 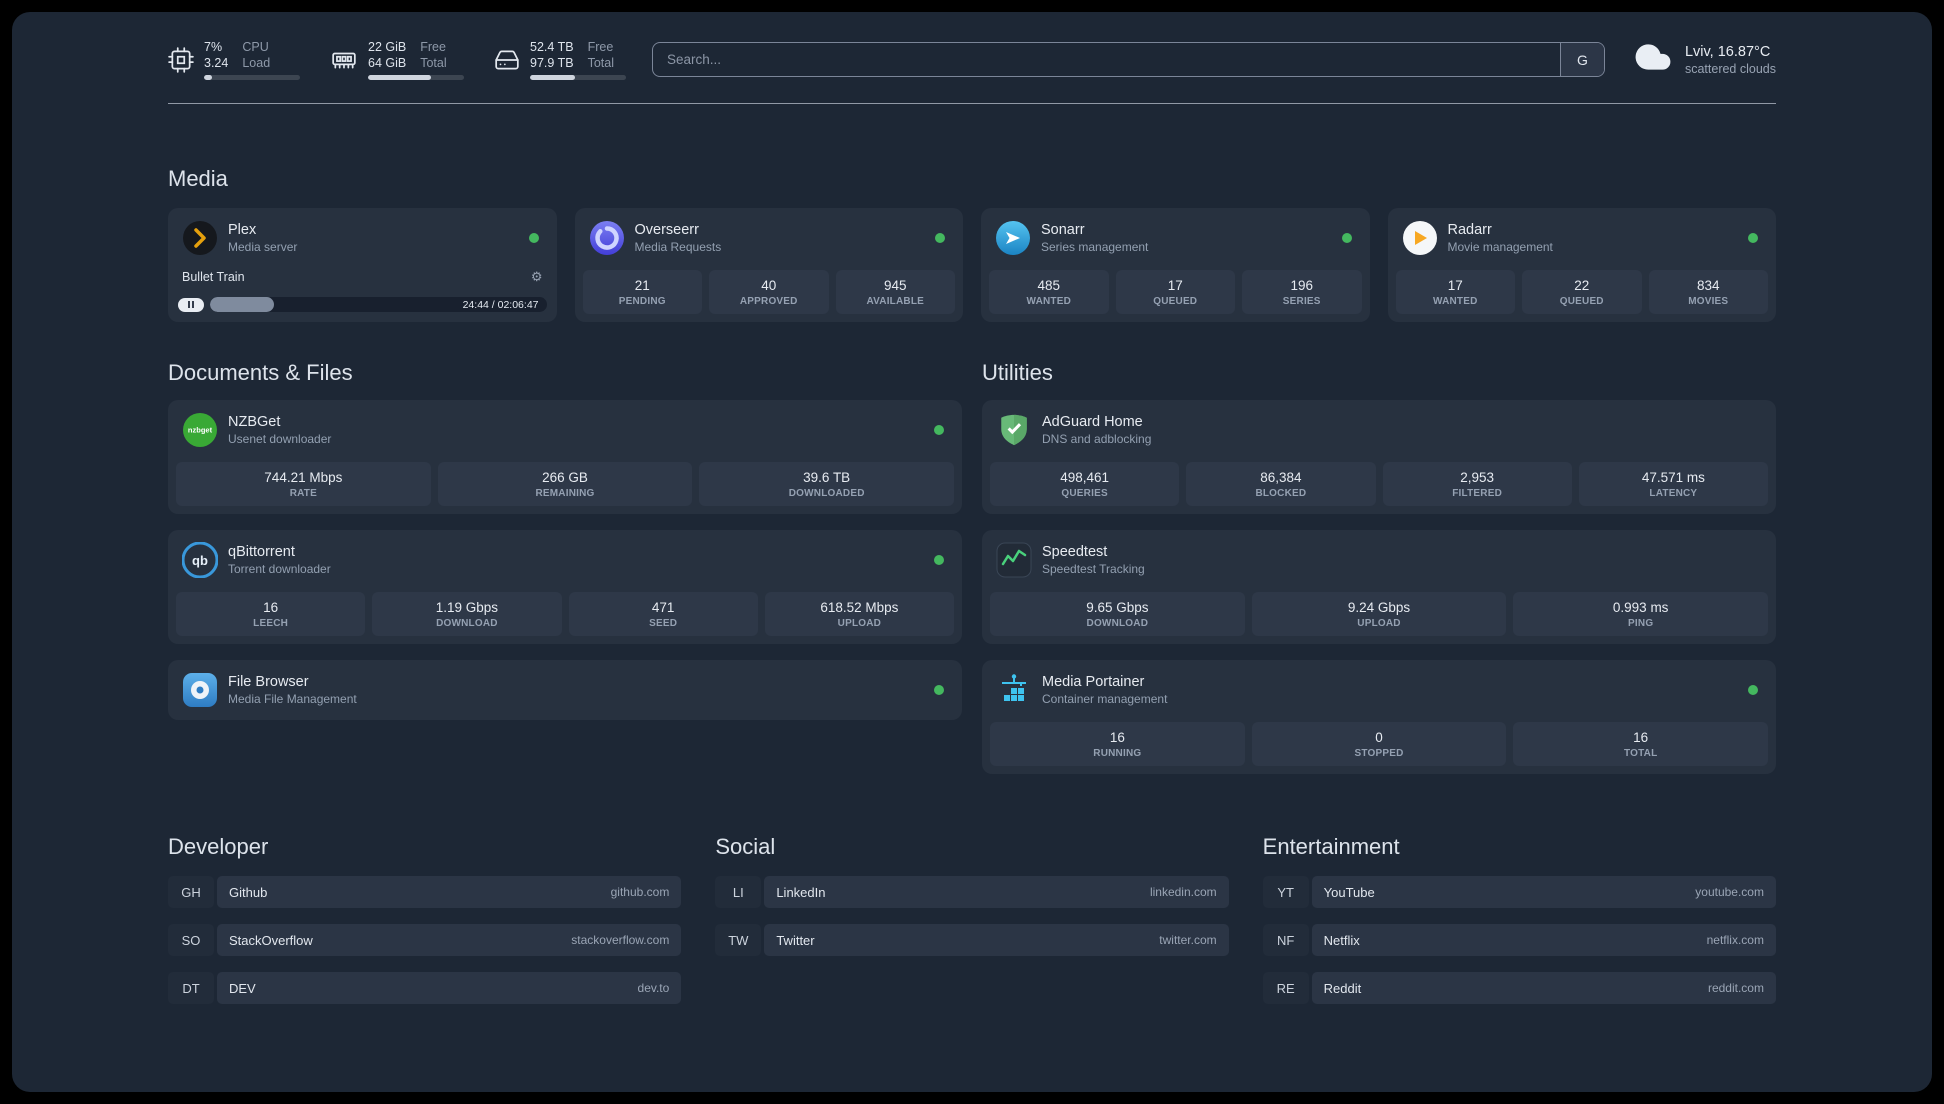 I want to click on bookmark-item: SO StackOverflow stackoverflow.com, so click(x=425, y=940).